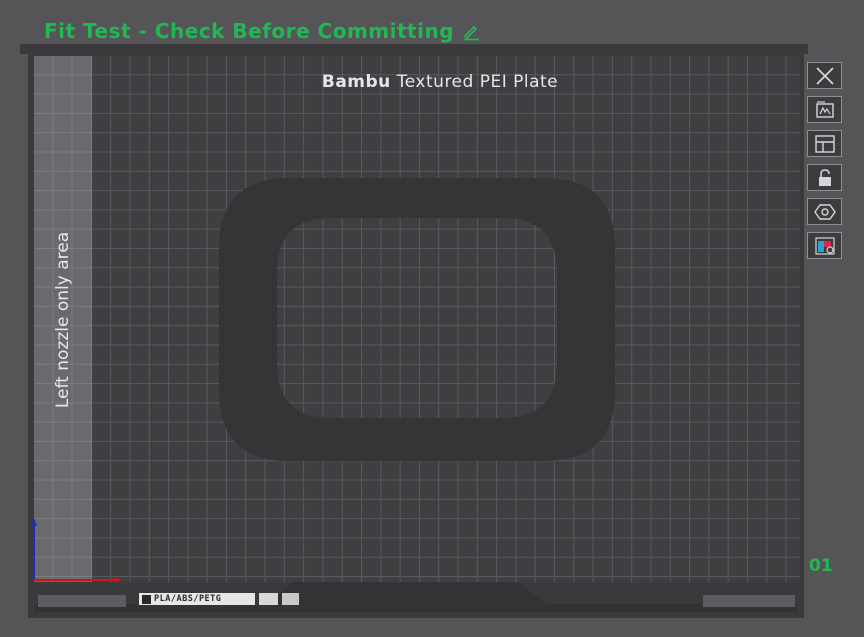 The width and height of the screenshot is (864, 637). I want to click on filament-type-label: PLA/ABS/PETG, so click(188, 599).